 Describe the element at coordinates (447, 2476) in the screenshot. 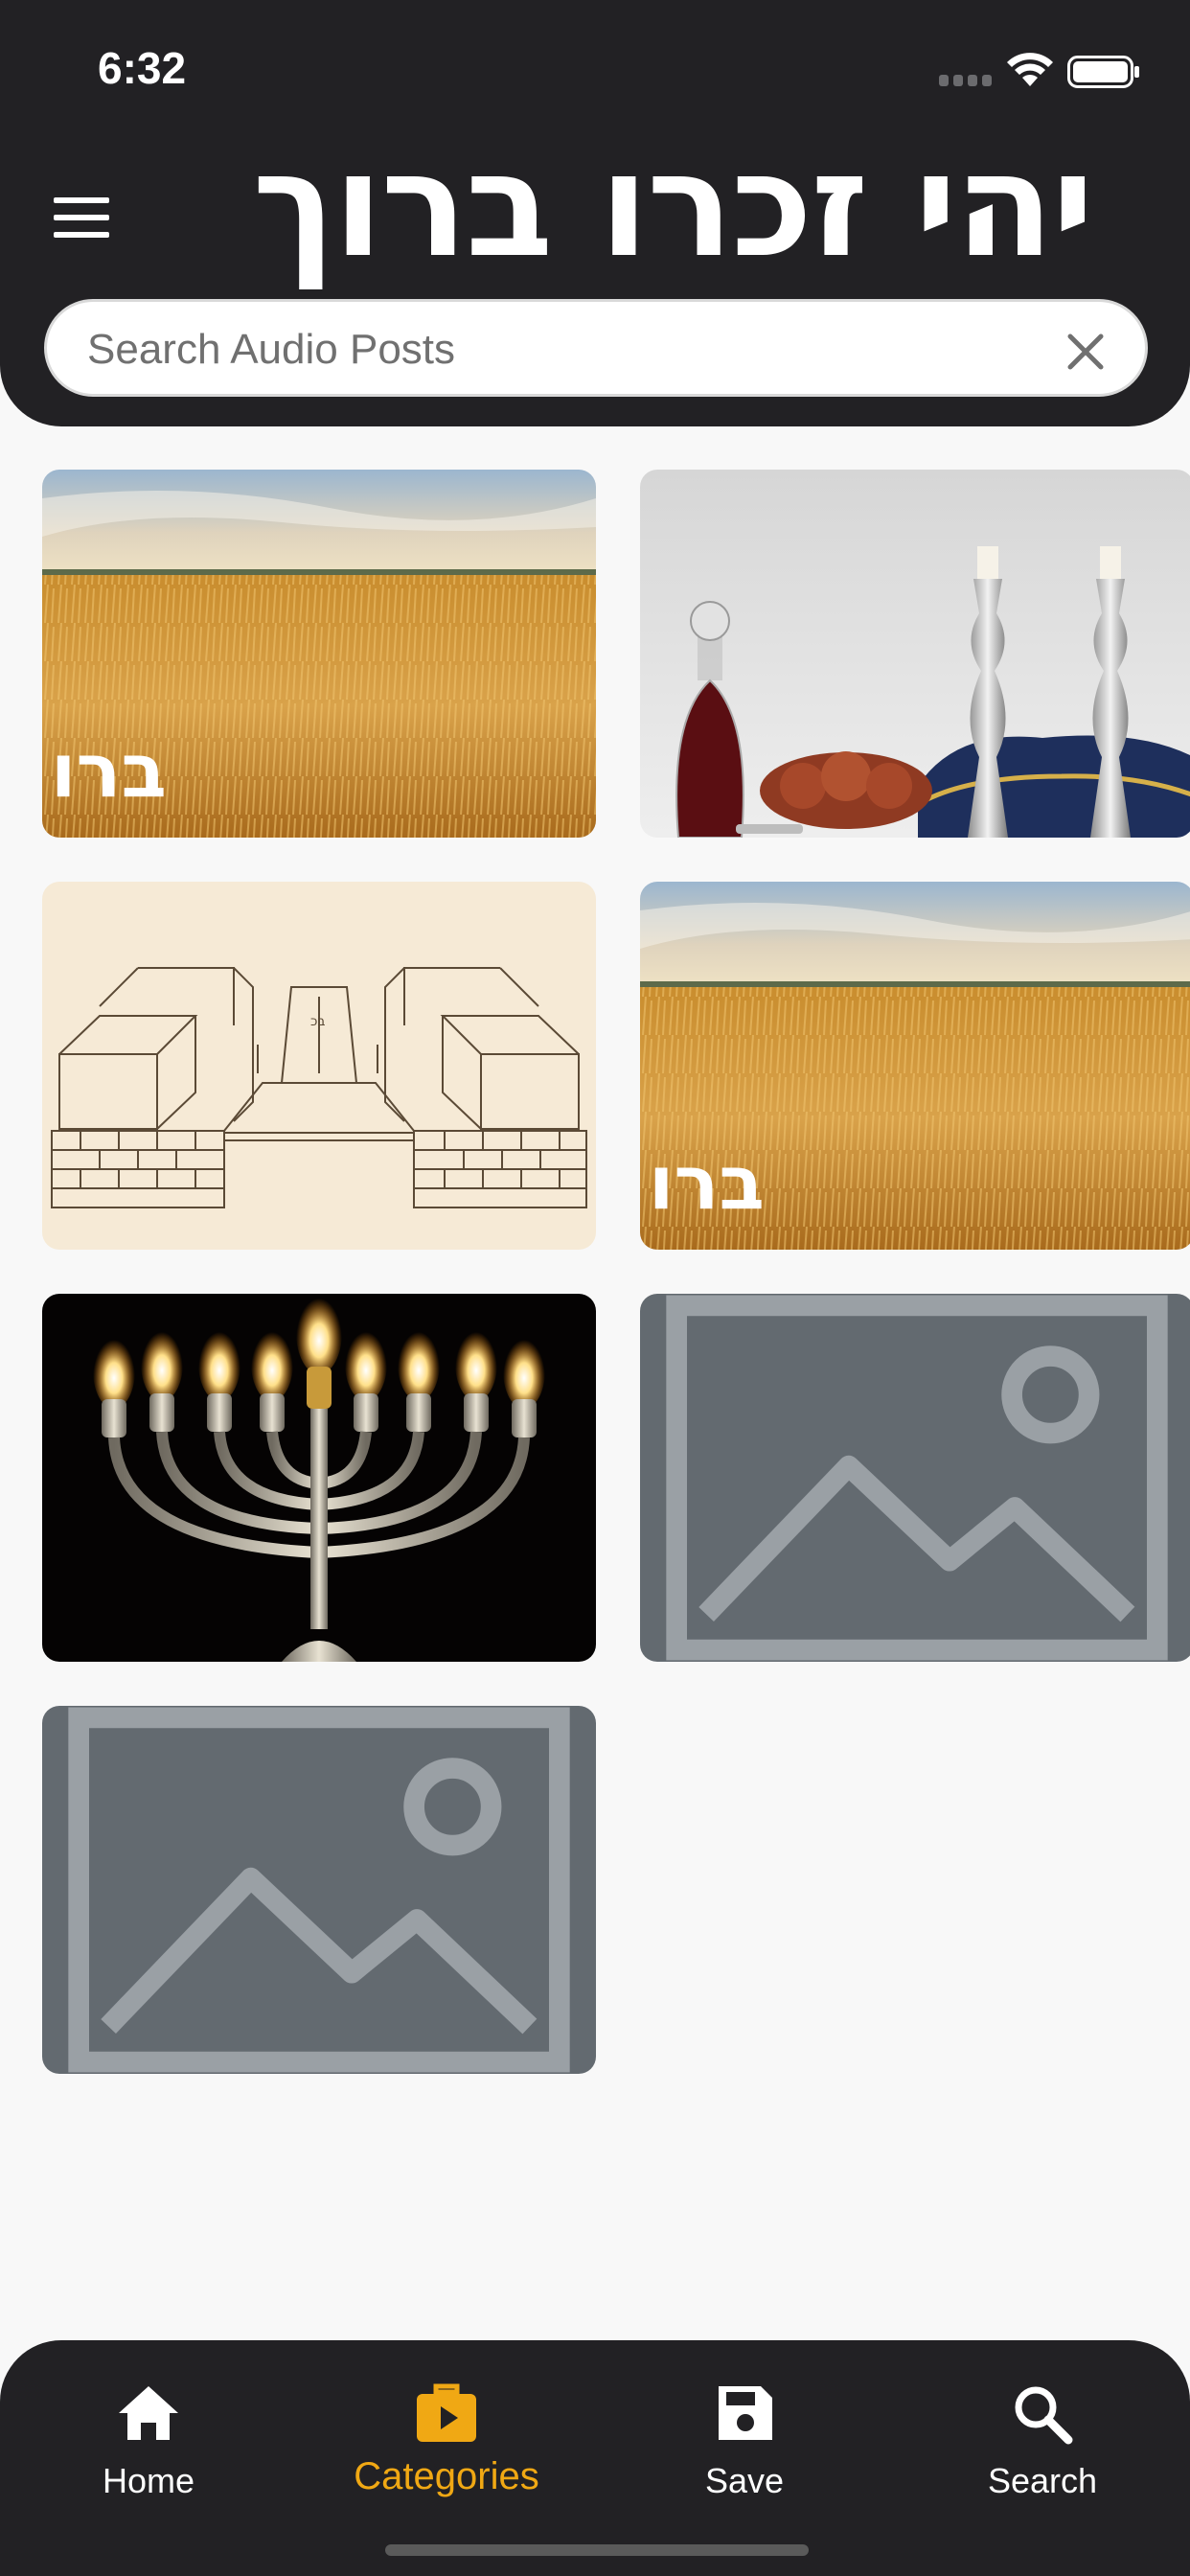

I see `nav-label-categories: Categories` at that location.